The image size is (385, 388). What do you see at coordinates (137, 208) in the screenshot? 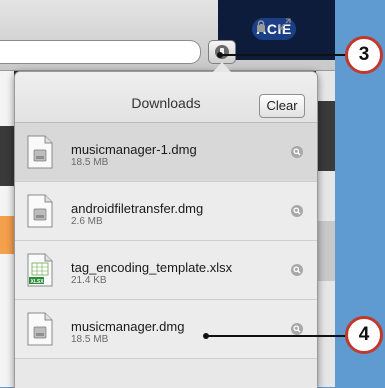
I see `file-name: androidfiletransfer.dmg` at bounding box center [137, 208].